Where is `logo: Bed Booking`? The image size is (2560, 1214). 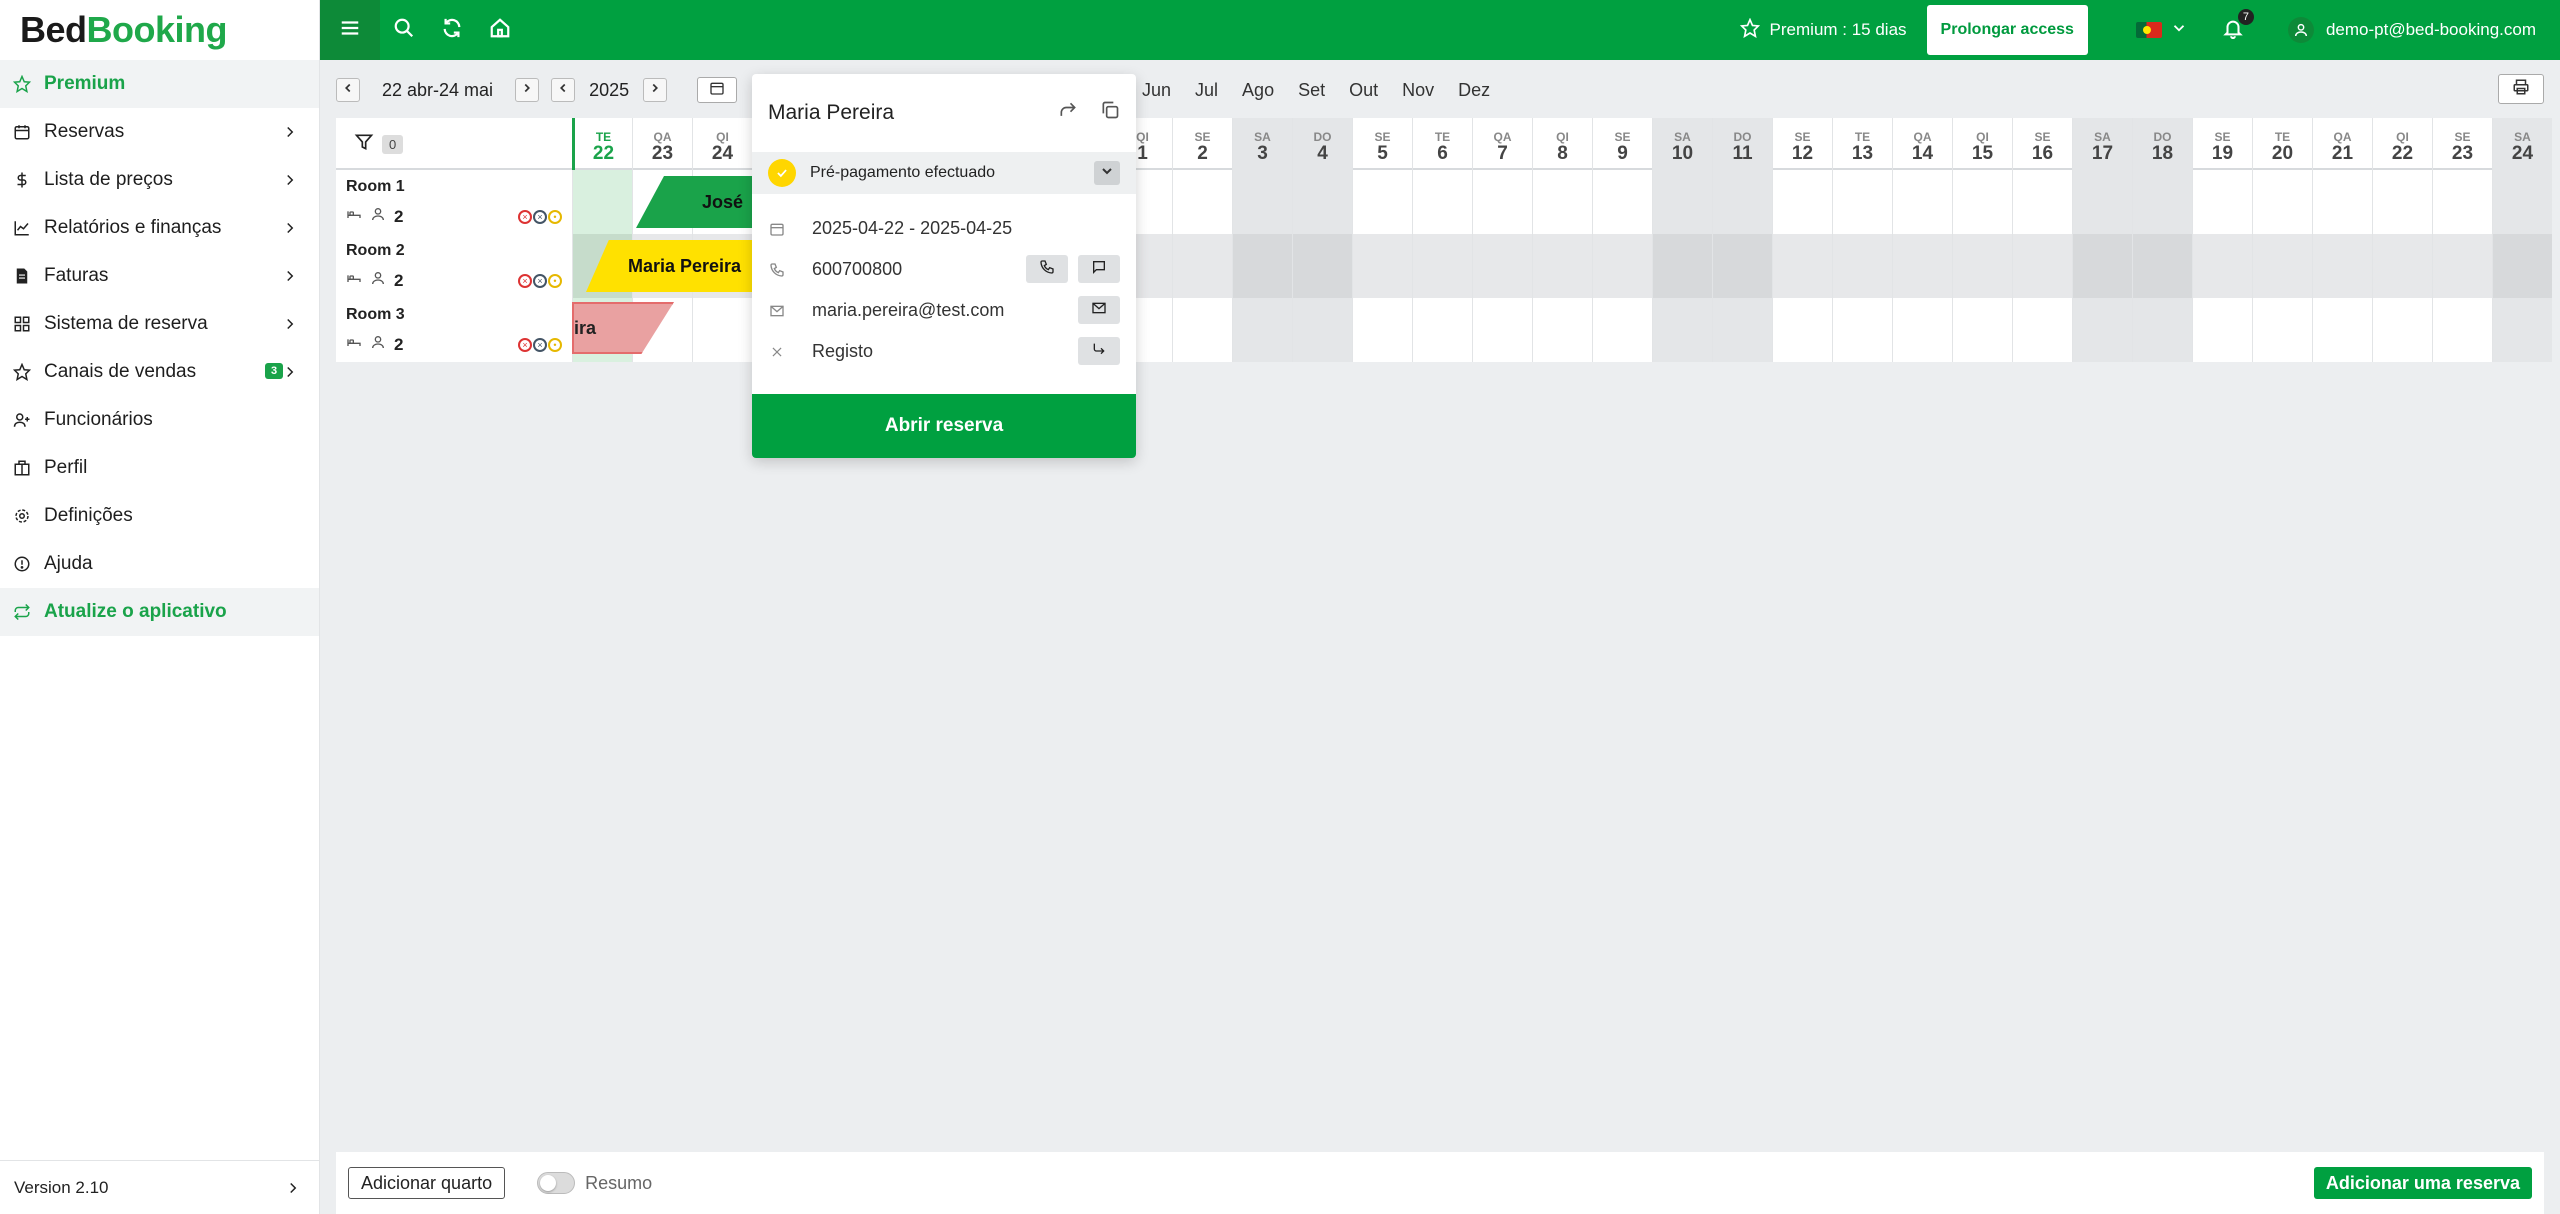
logo: Bed Booking is located at coordinates (159, 30).